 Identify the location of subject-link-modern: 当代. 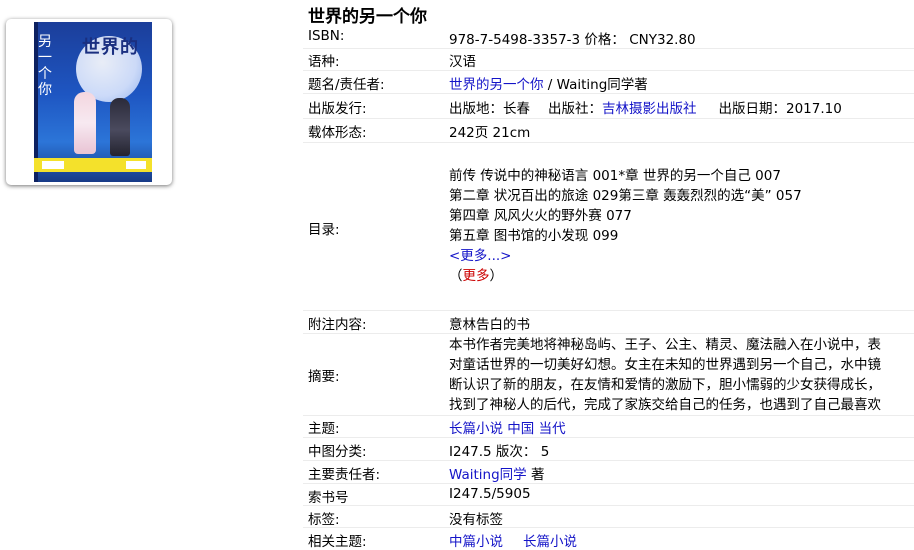
(552, 429).